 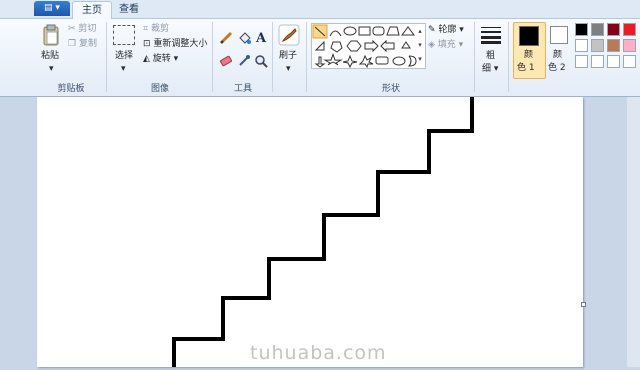 I want to click on brushes-button: 刷子, so click(x=288, y=56).